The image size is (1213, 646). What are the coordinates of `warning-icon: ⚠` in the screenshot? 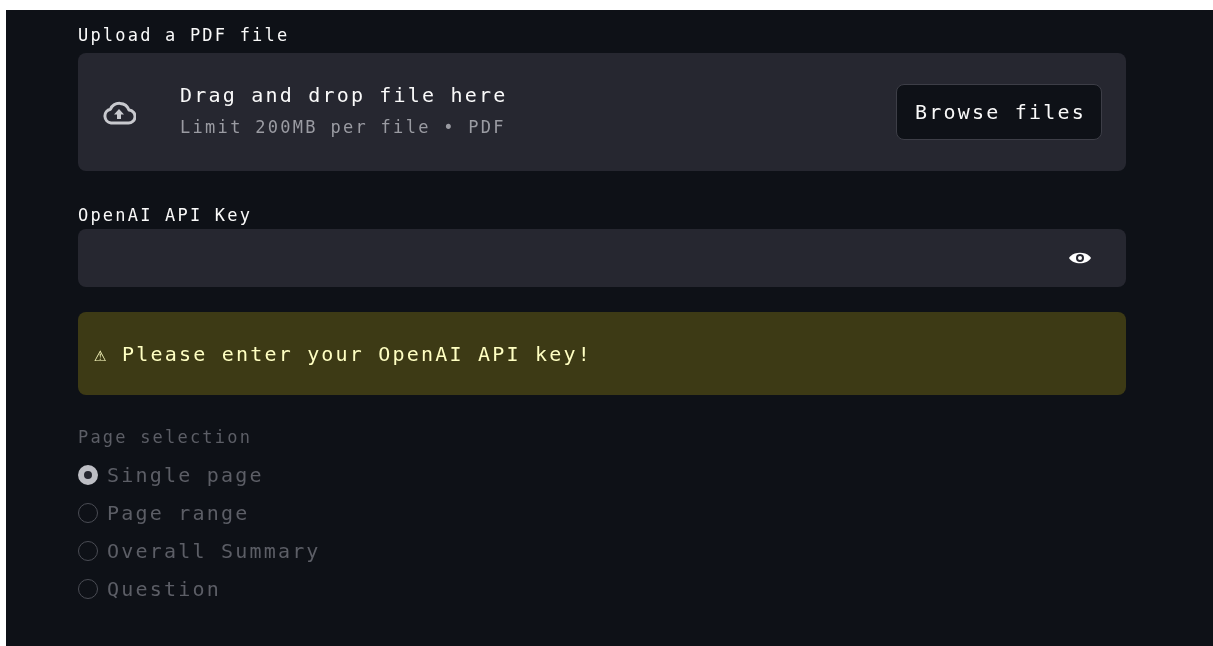 It's located at (108, 353).